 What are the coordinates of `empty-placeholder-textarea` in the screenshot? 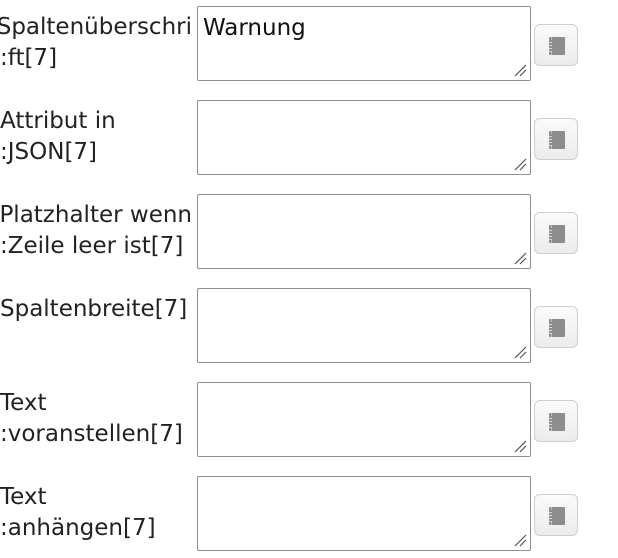 It's located at (364, 231).